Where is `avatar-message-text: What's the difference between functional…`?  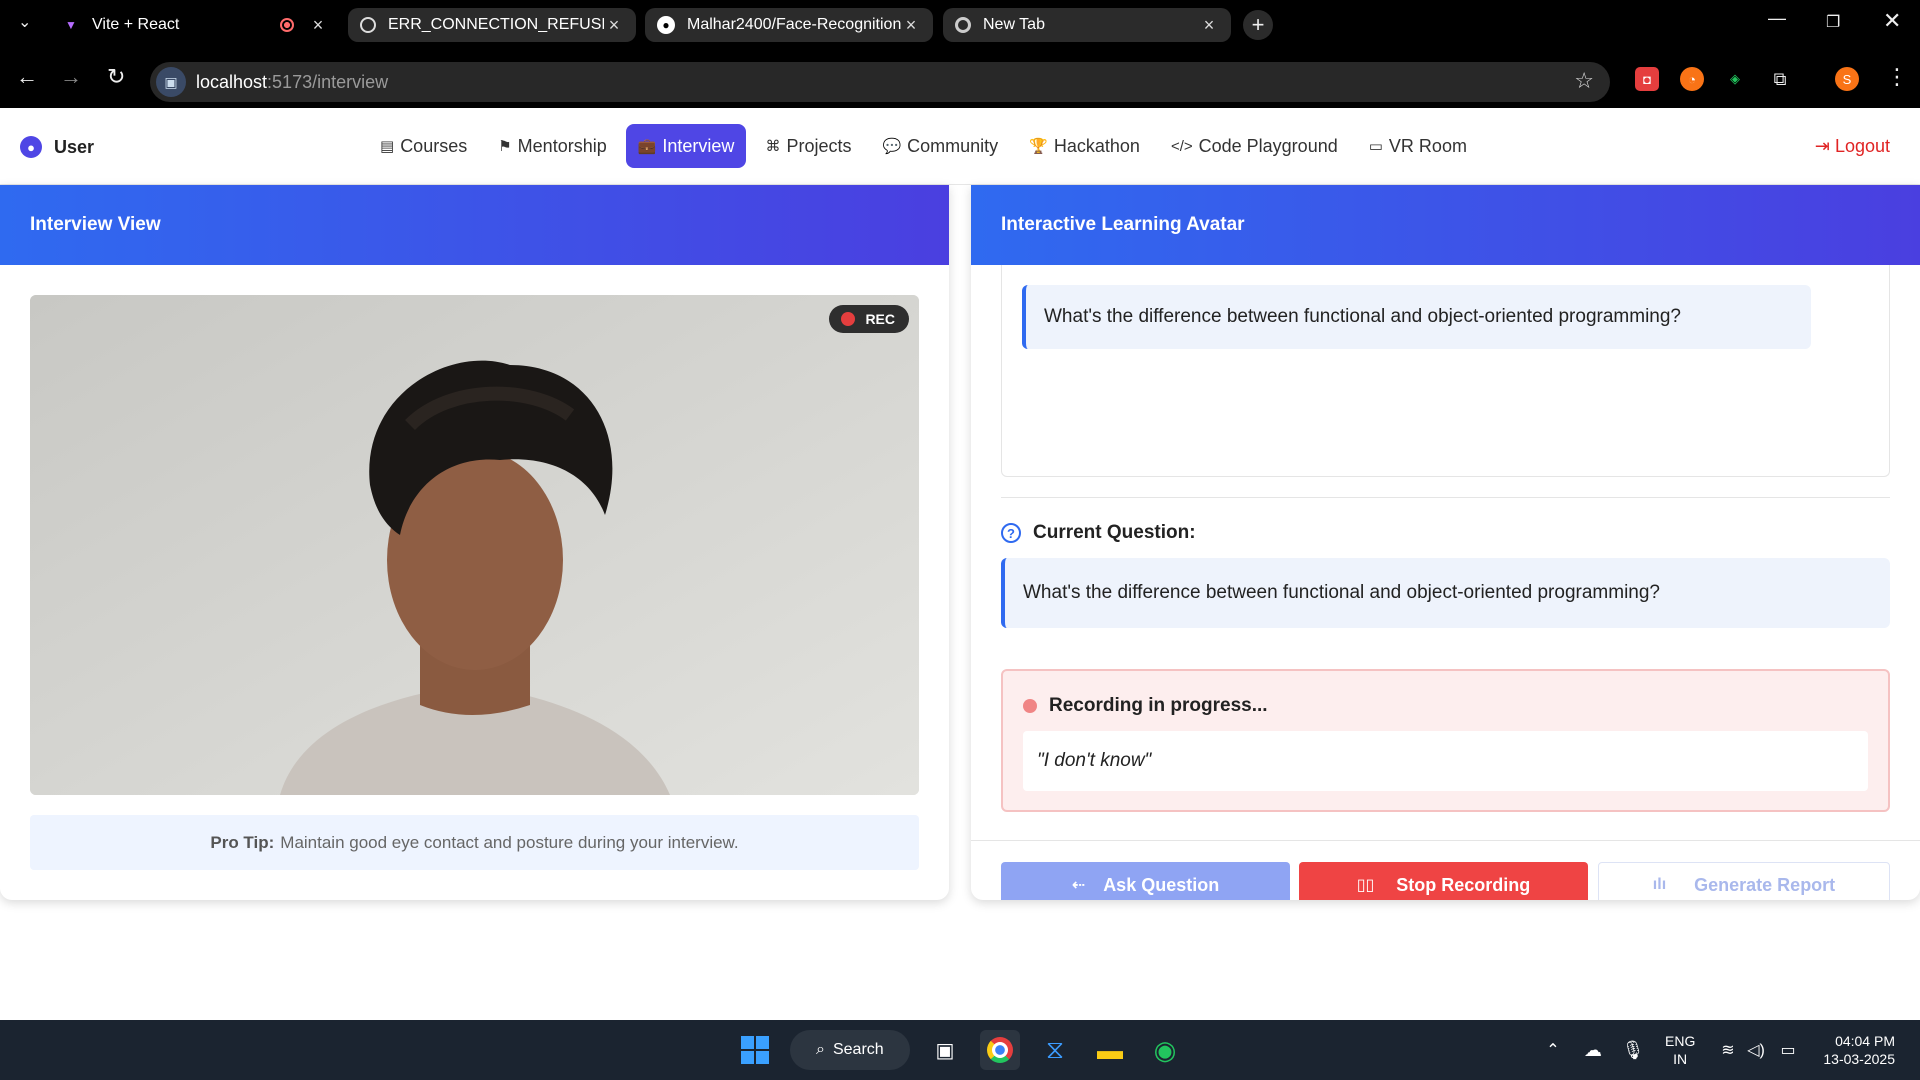
avatar-message-text: What's the difference between functional… is located at coordinates (1362, 316).